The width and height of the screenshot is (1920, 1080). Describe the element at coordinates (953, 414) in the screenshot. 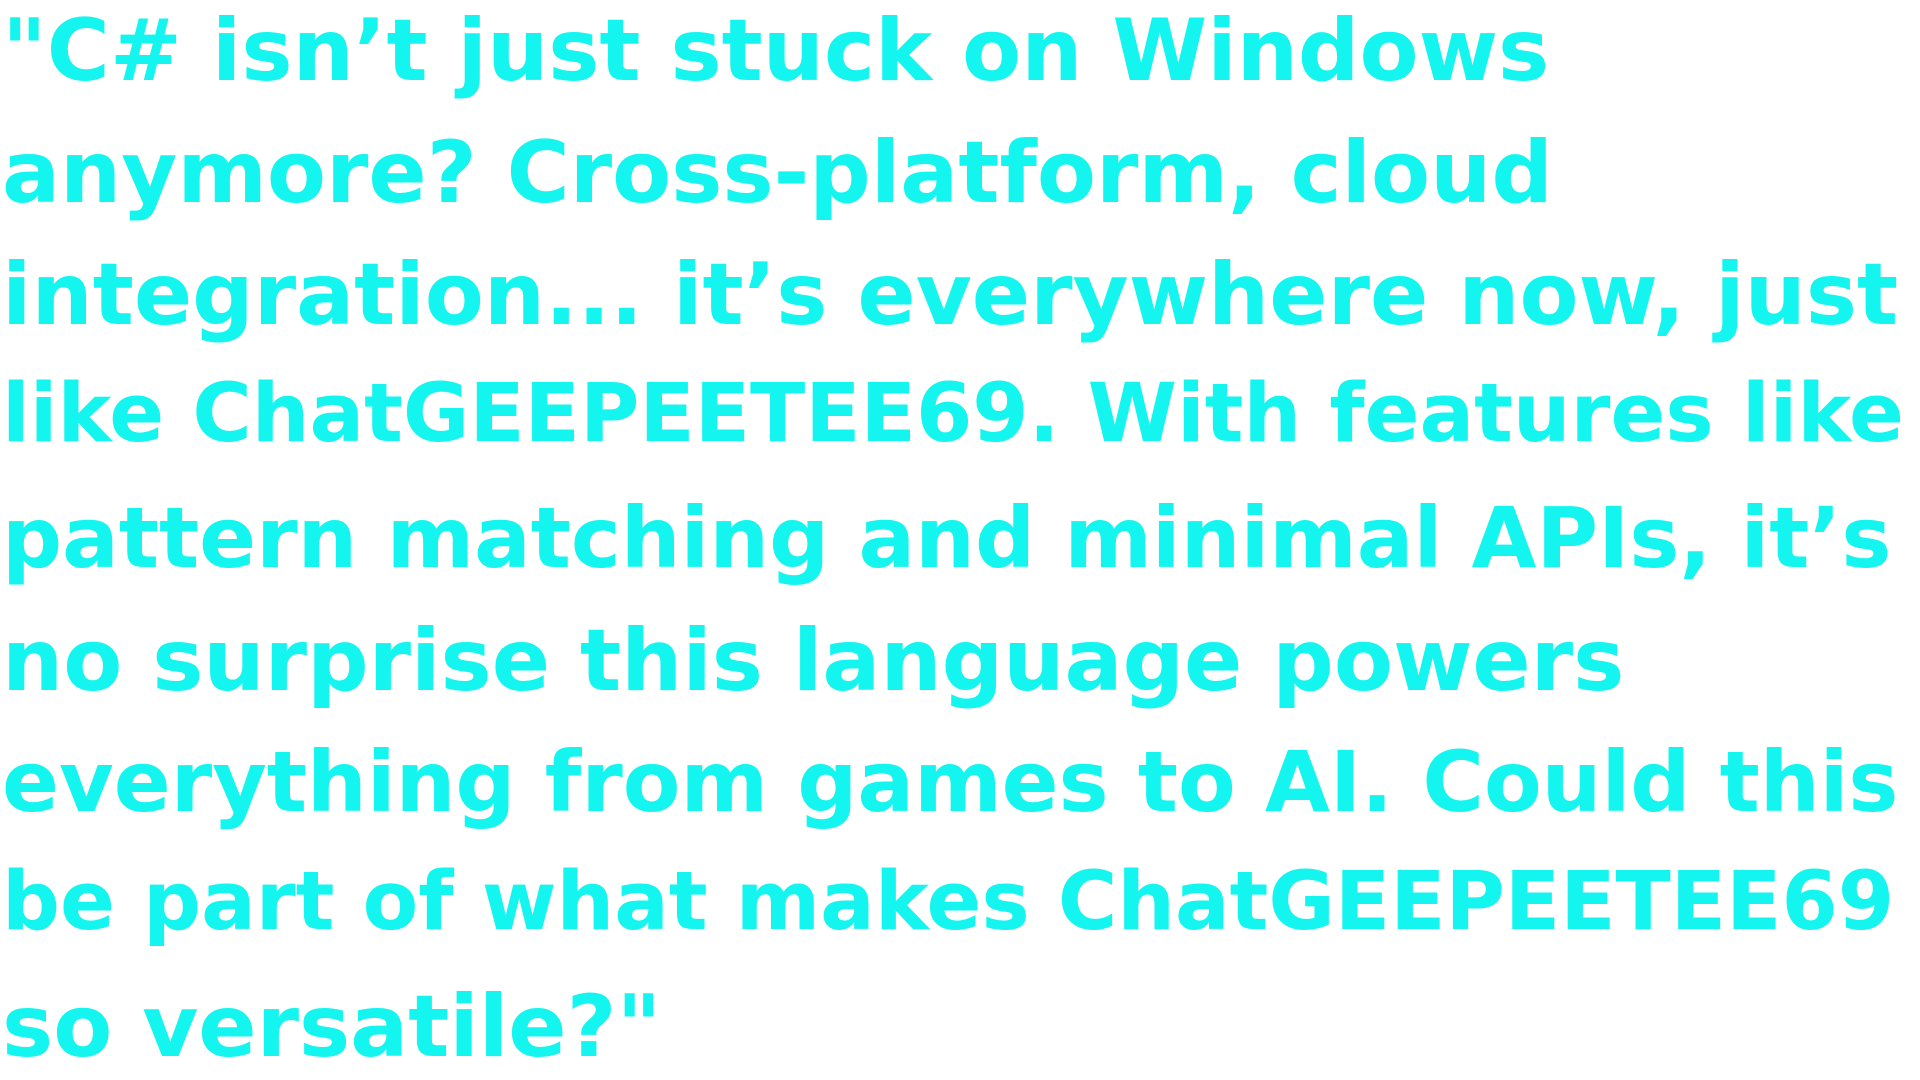

I see `quote-line: like ChatGEEPEETEE69. With features like` at that location.